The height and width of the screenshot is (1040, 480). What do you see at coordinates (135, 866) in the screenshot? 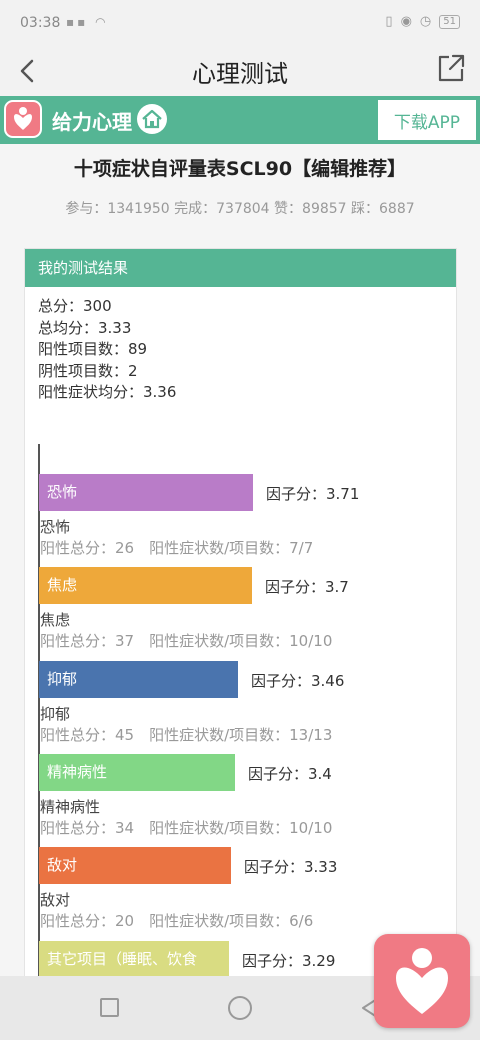
I see `factor-bar: 敌对` at bounding box center [135, 866].